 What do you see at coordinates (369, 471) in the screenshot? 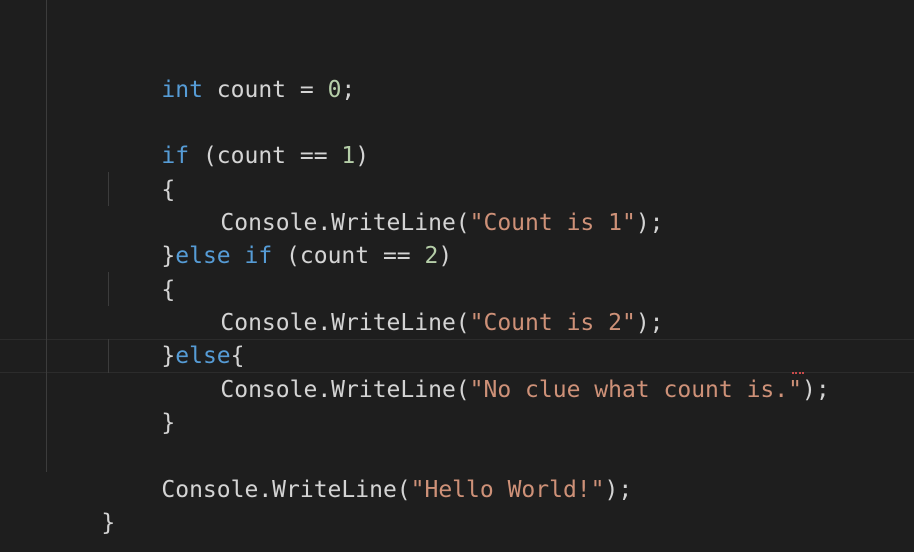
I see `code-line-11: Console.WriteLine("Hello World!");` at bounding box center [369, 471].